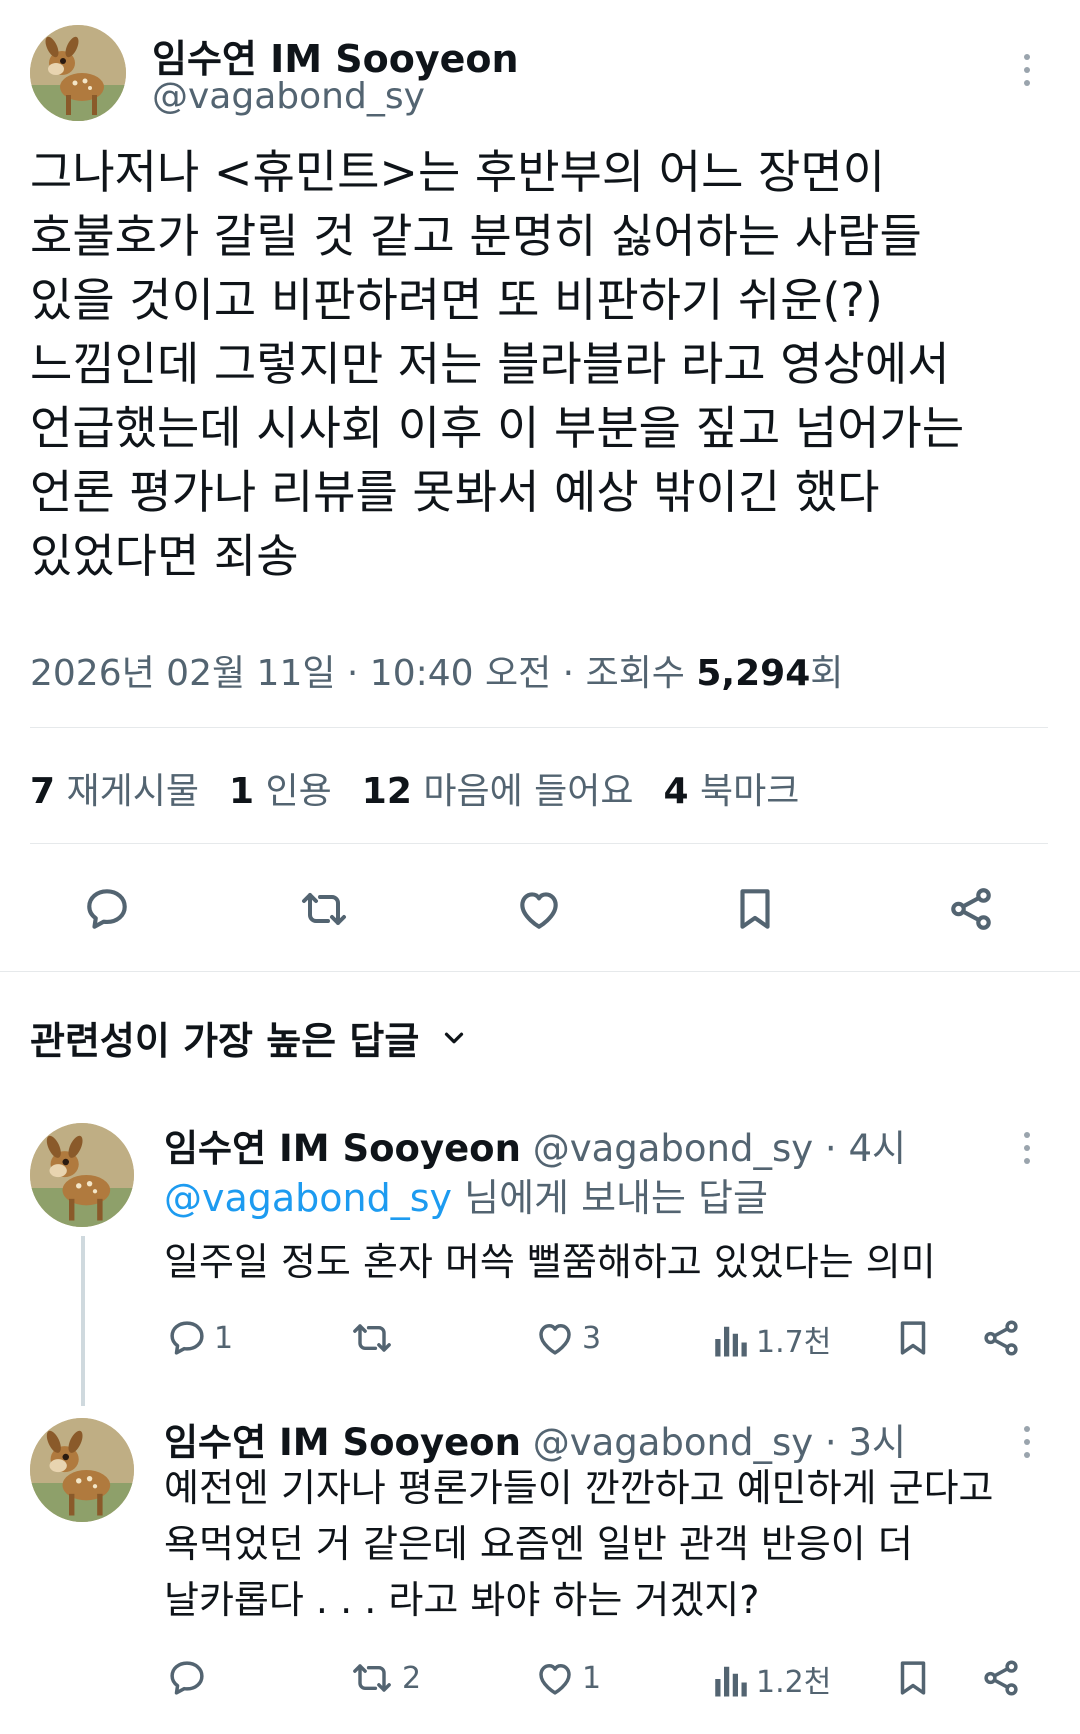  Describe the element at coordinates (676, 791) in the screenshot. I see `stat-count: 4` at that location.